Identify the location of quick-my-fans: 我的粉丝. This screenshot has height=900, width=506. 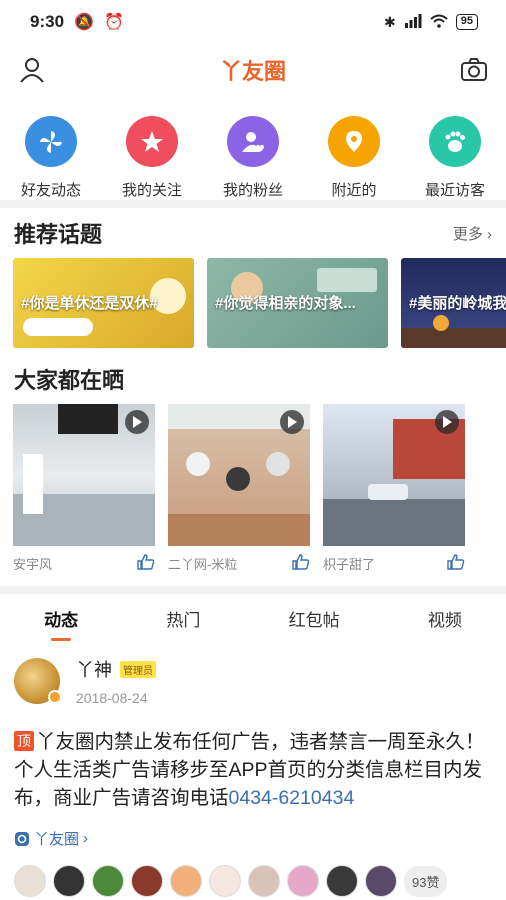
(253, 158).